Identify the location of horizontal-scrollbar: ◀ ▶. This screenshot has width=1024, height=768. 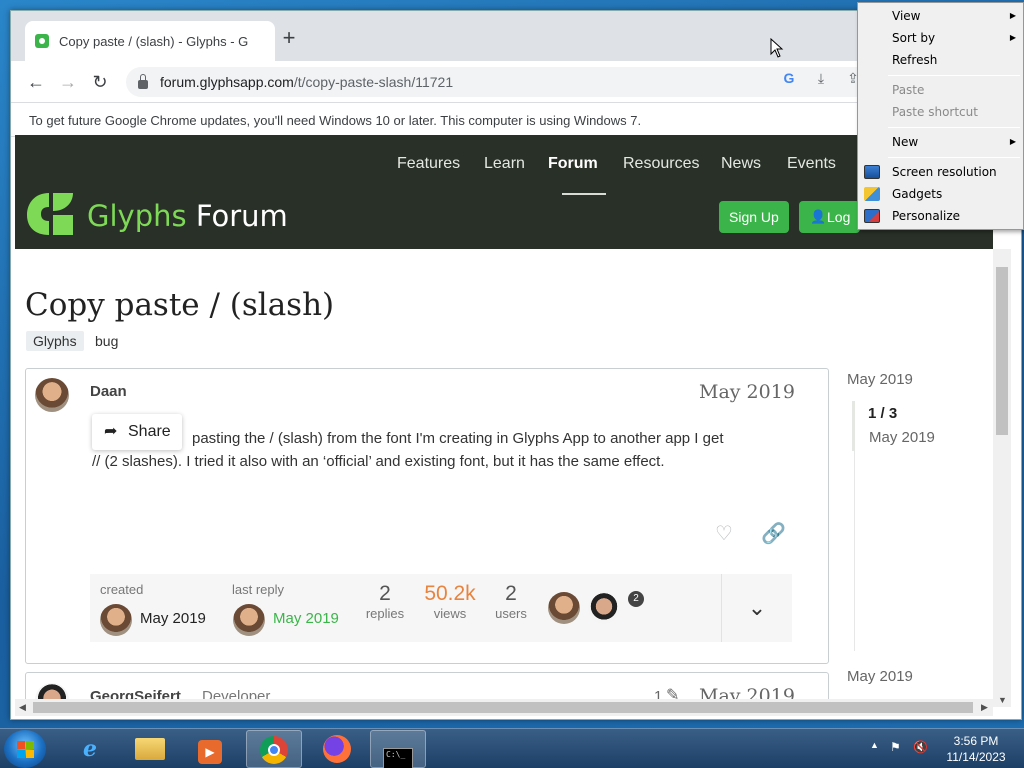
(504, 707).